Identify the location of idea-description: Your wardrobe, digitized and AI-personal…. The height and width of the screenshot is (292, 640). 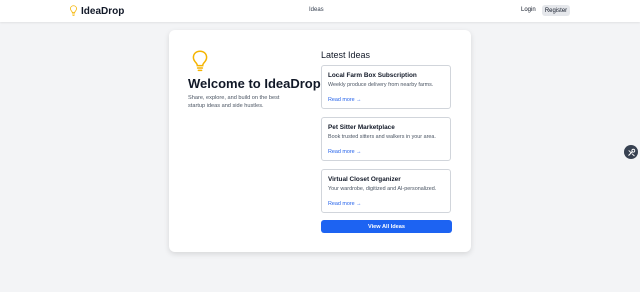
(382, 189).